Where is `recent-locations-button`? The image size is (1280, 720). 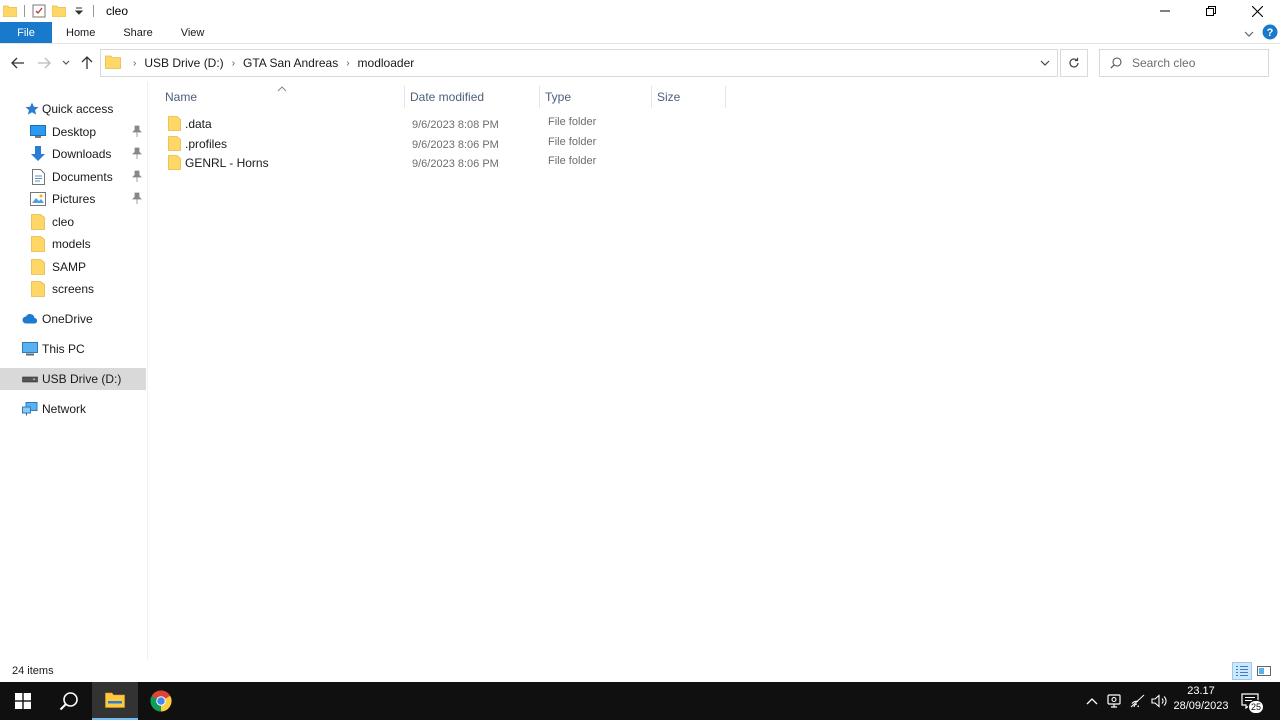 recent-locations-button is located at coordinates (66, 63).